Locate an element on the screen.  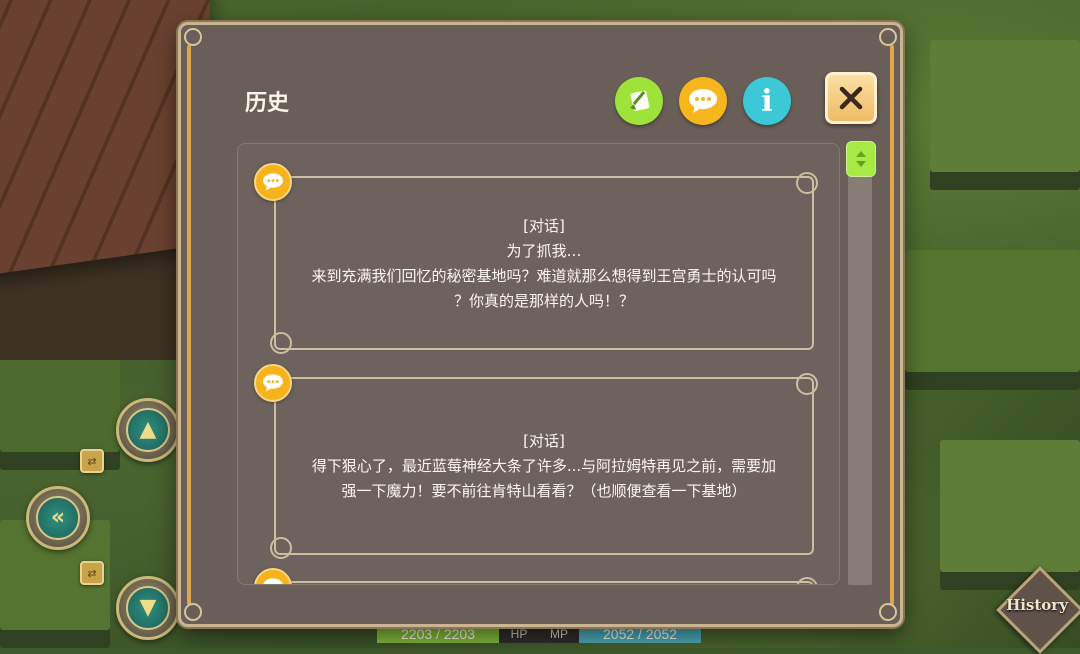
info-icon: i is located at coordinates (767, 101).